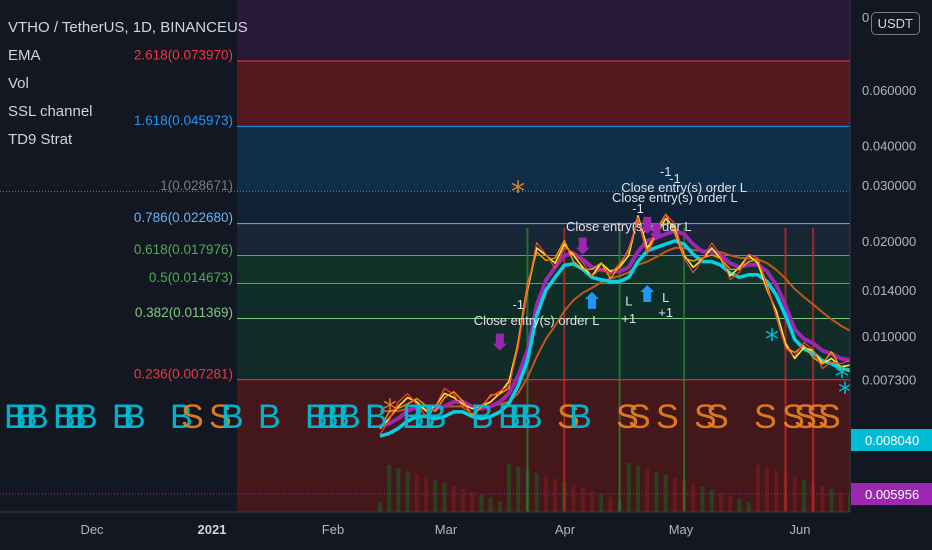  What do you see at coordinates (333, 529) in the screenshot?
I see `x-tick-label: Feb` at bounding box center [333, 529].